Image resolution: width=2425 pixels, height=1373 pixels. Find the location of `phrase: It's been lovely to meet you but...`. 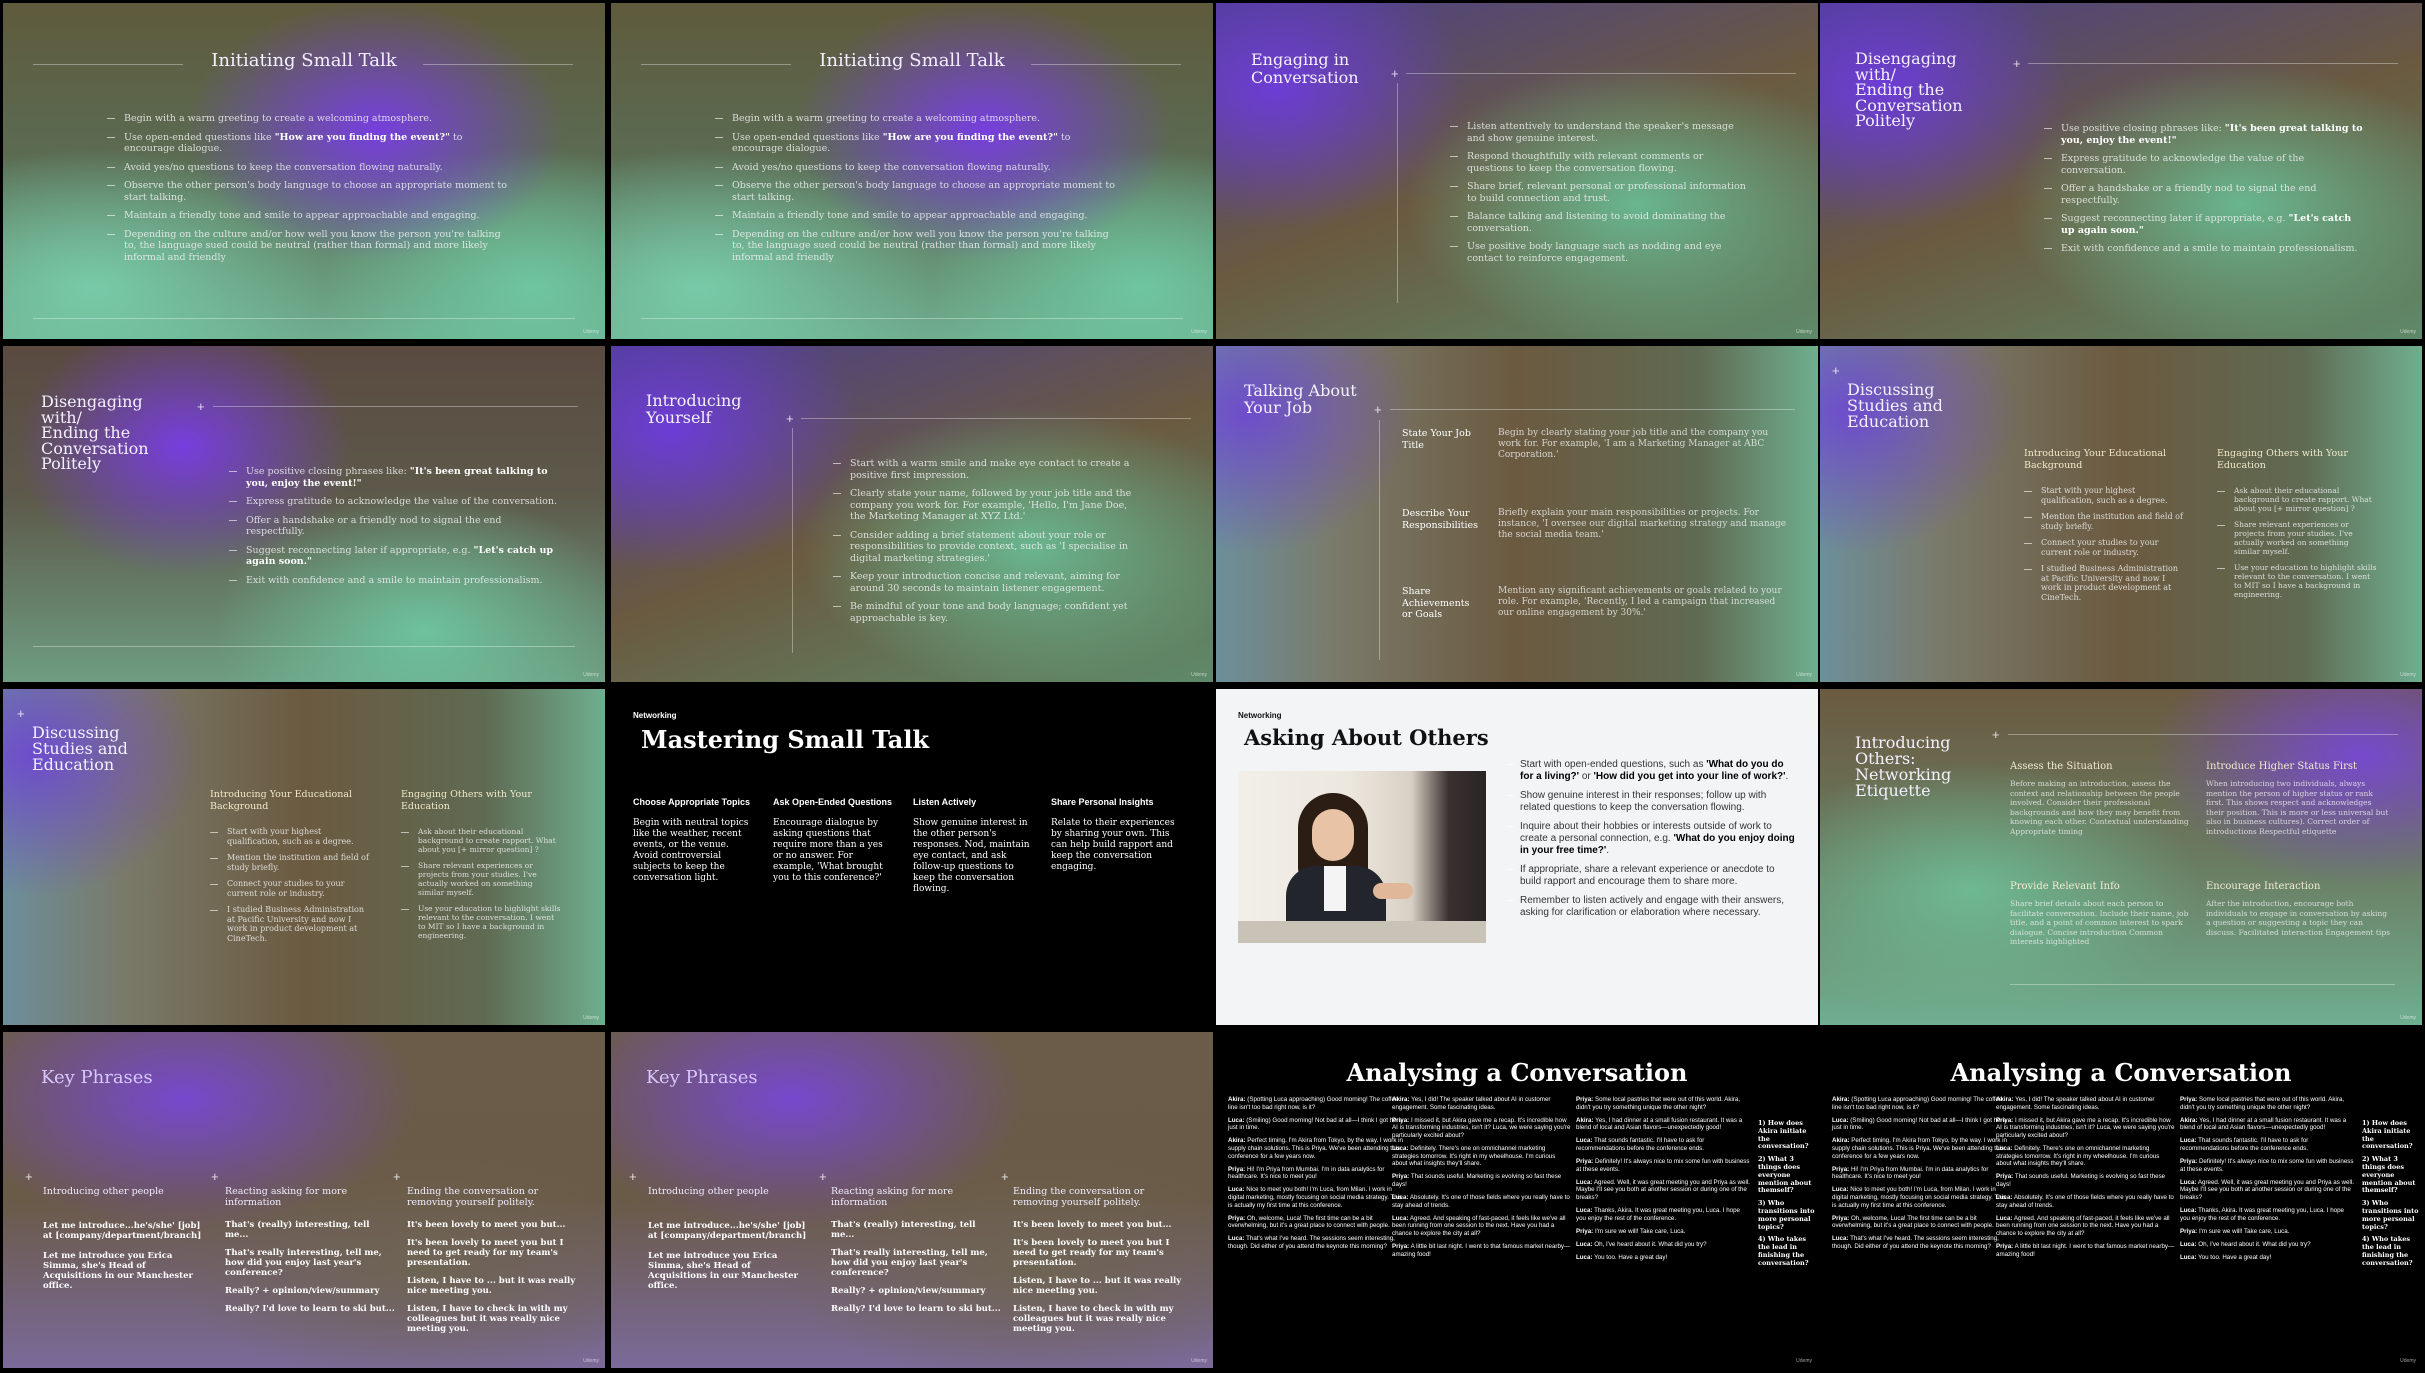

phrase: It's been lovely to meet you but... is located at coordinates (486, 1225).